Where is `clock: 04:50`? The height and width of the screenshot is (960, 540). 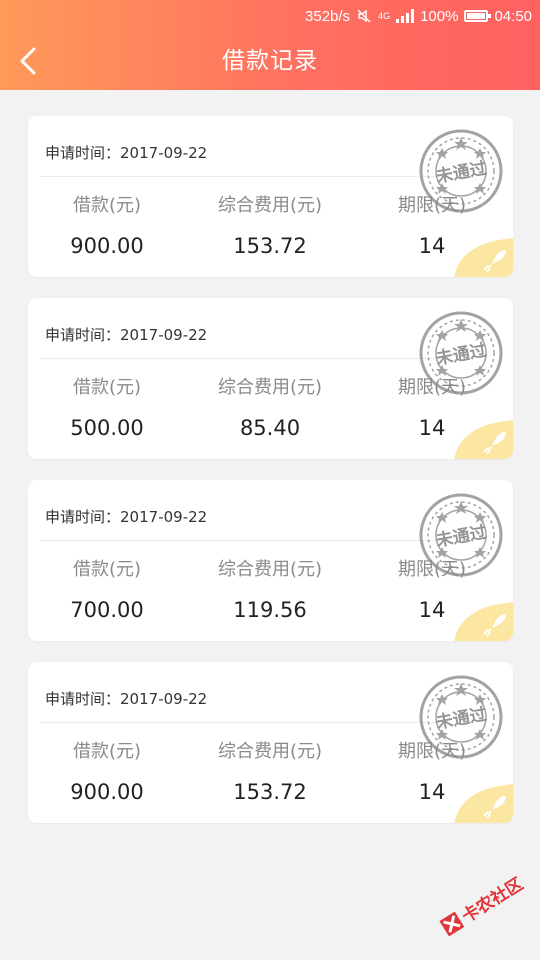 clock: 04:50 is located at coordinates (513, 16).